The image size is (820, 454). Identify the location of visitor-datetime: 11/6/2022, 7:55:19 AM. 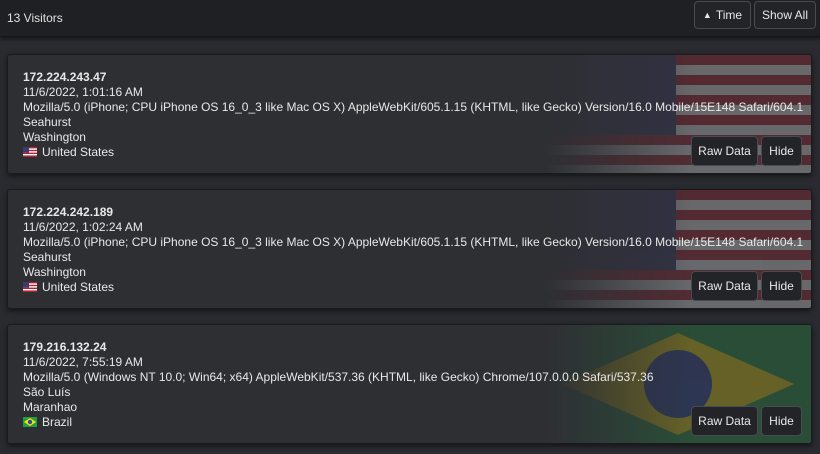
(83, 362).